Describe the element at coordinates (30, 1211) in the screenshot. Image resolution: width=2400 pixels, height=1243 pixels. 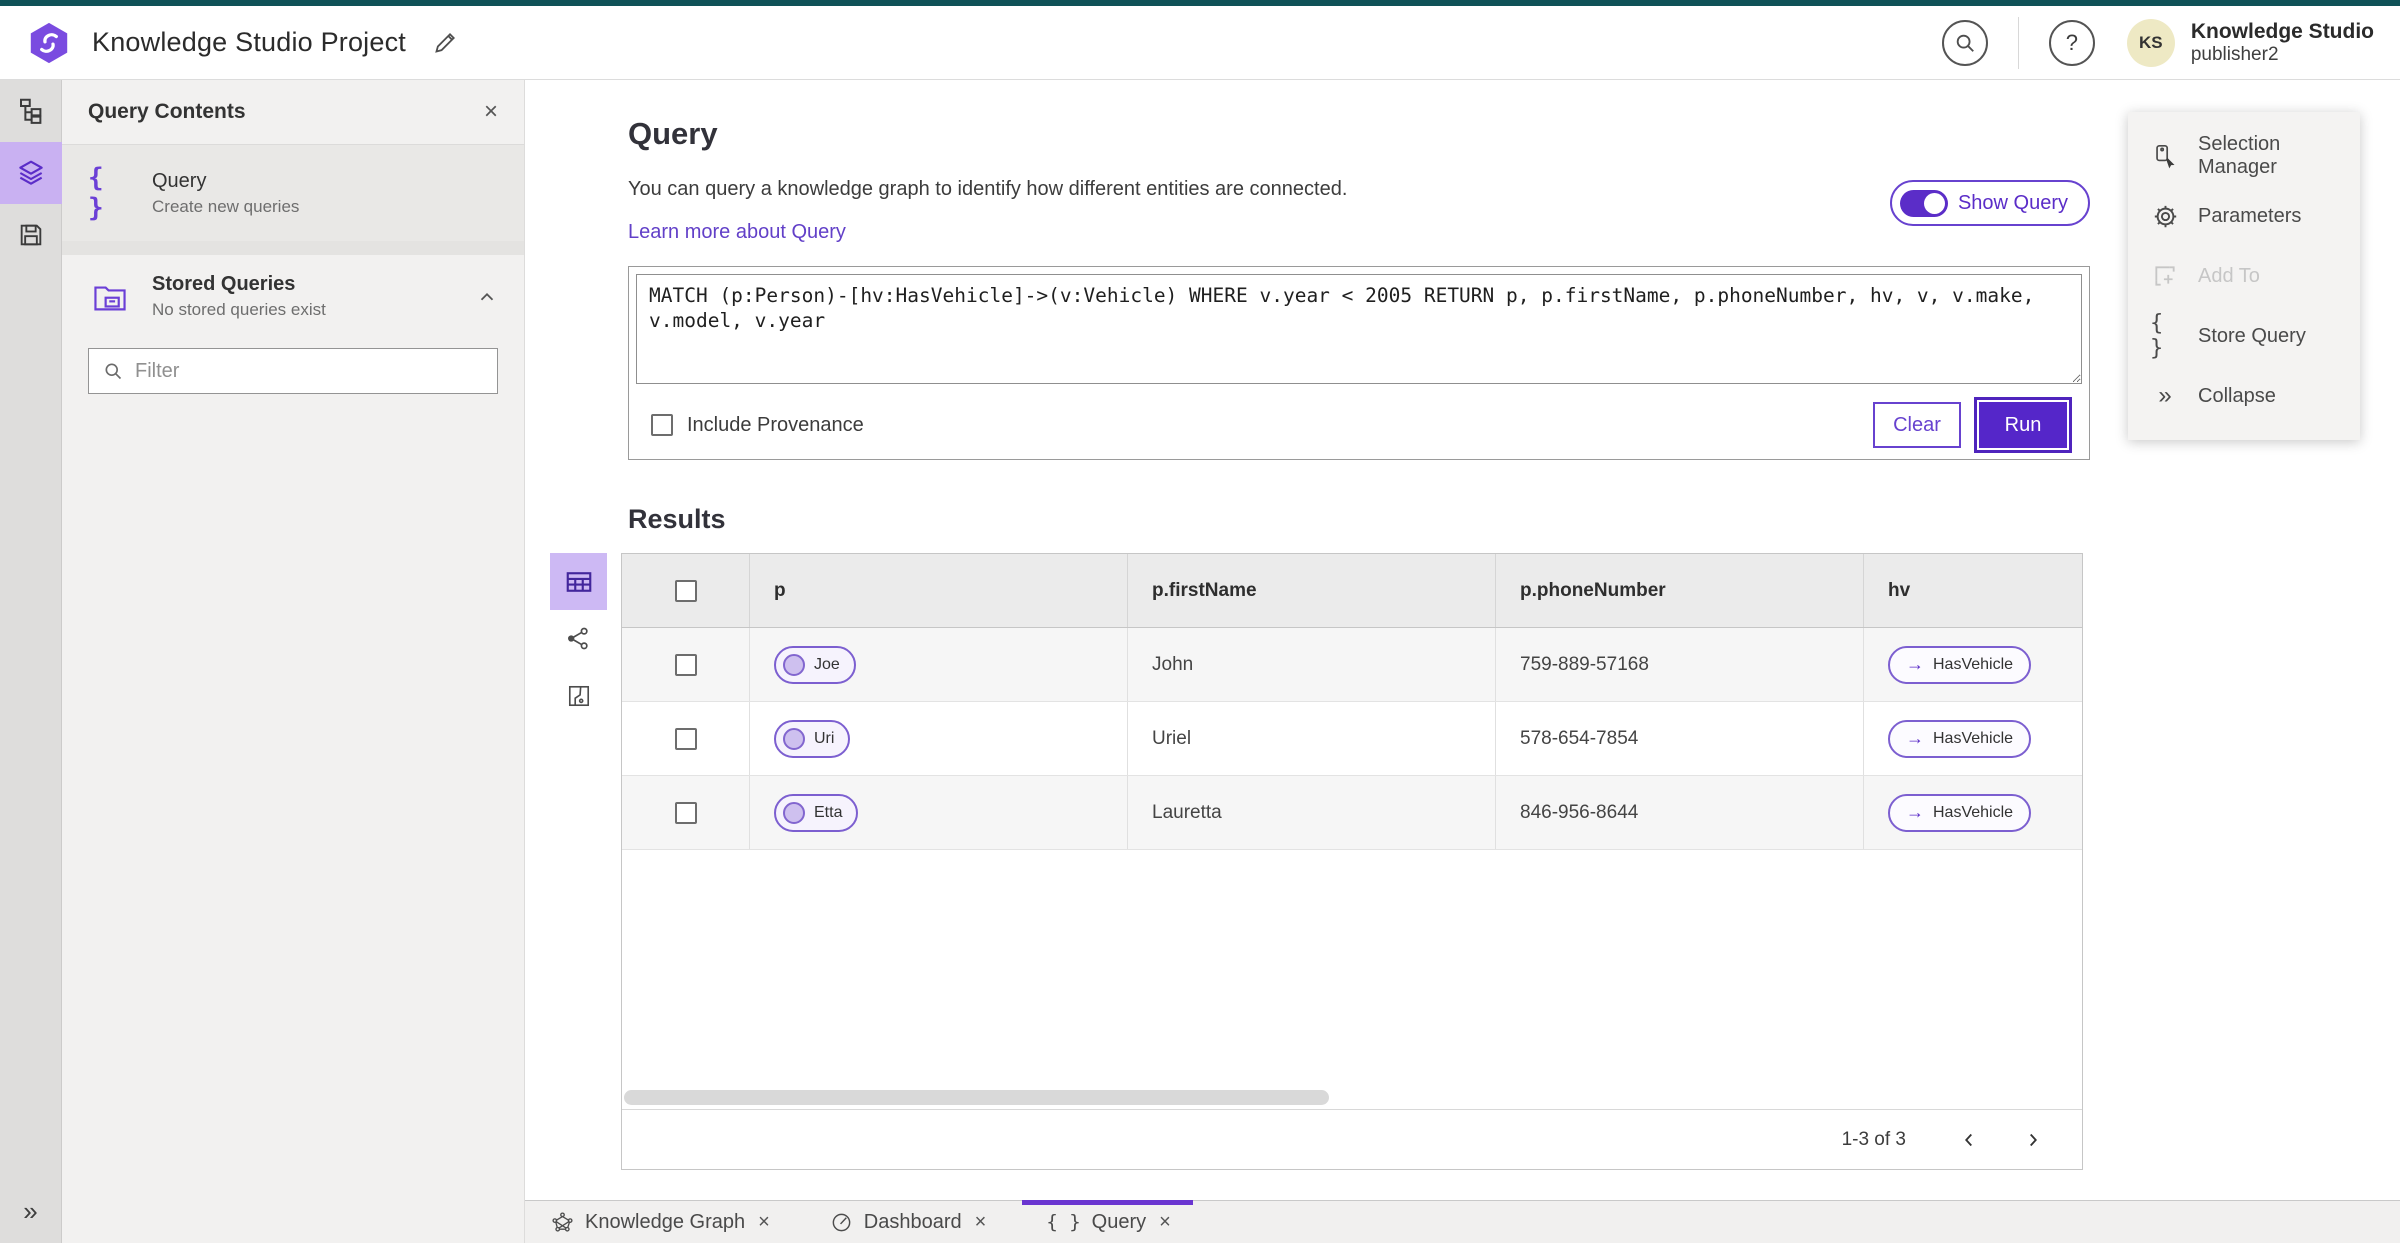
I see `rail-expand-button: »` at that location.